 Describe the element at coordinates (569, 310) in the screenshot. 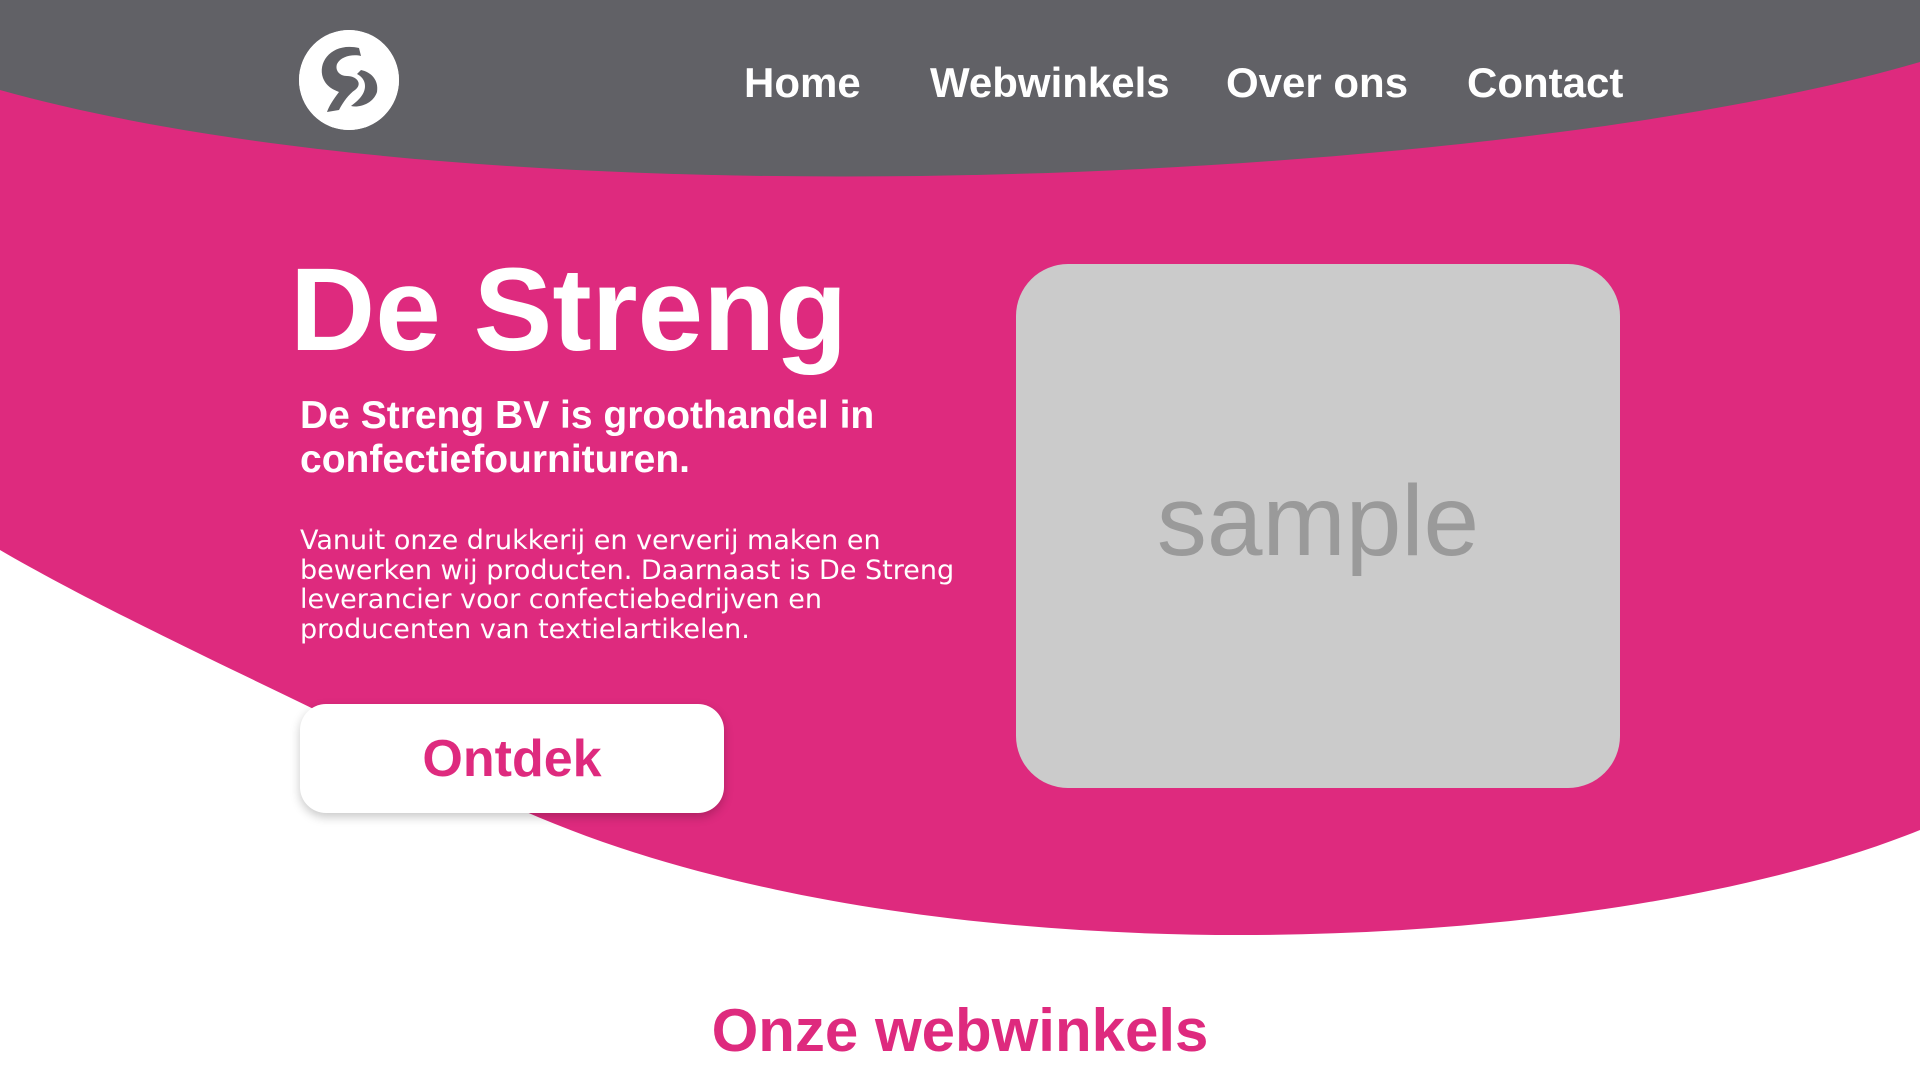

I see `hero-title: De Streng` at that location.